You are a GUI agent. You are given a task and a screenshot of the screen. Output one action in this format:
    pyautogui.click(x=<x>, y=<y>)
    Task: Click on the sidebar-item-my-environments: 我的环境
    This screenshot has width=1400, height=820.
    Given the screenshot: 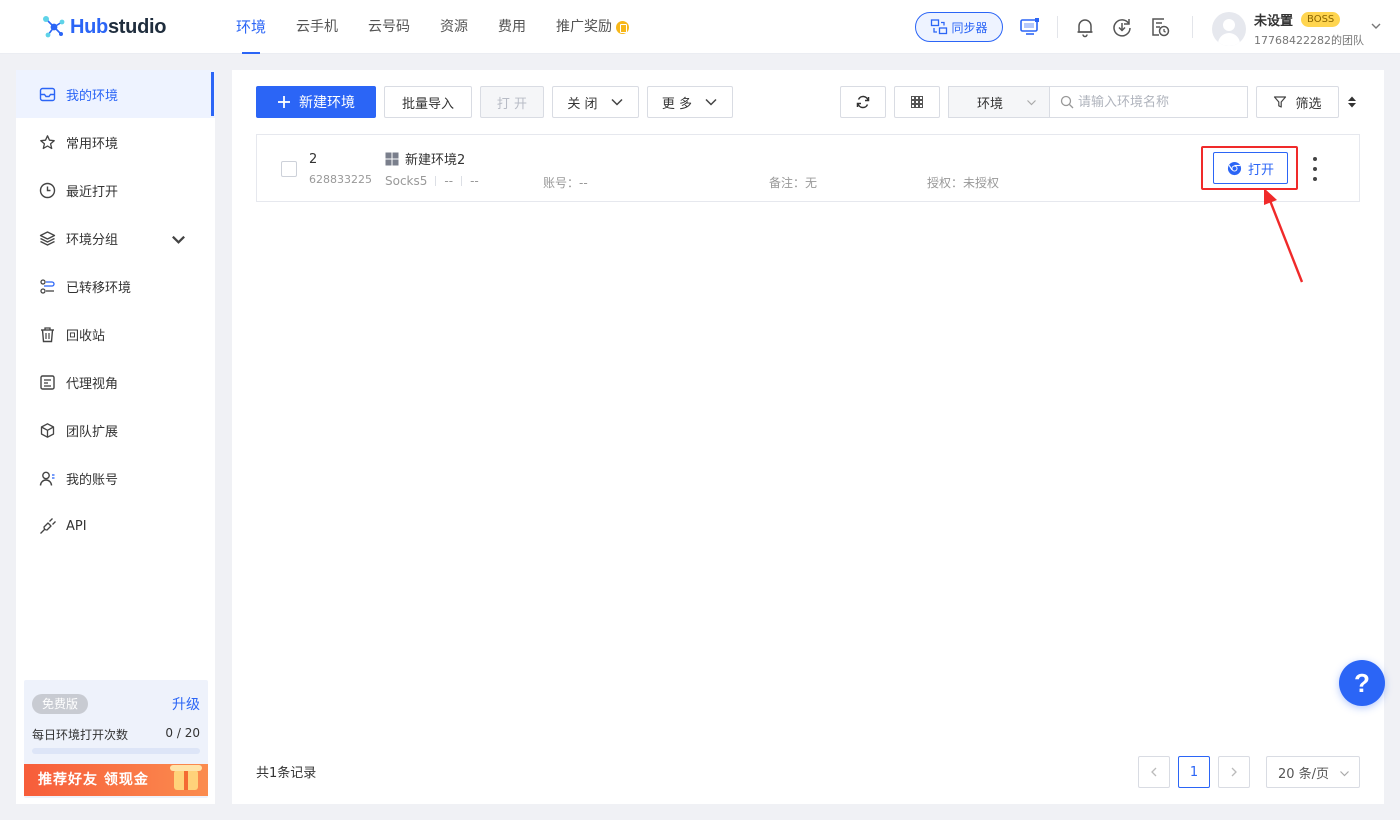 What is the action you would take?
    pyautogui.click(x=115, y=94)
    